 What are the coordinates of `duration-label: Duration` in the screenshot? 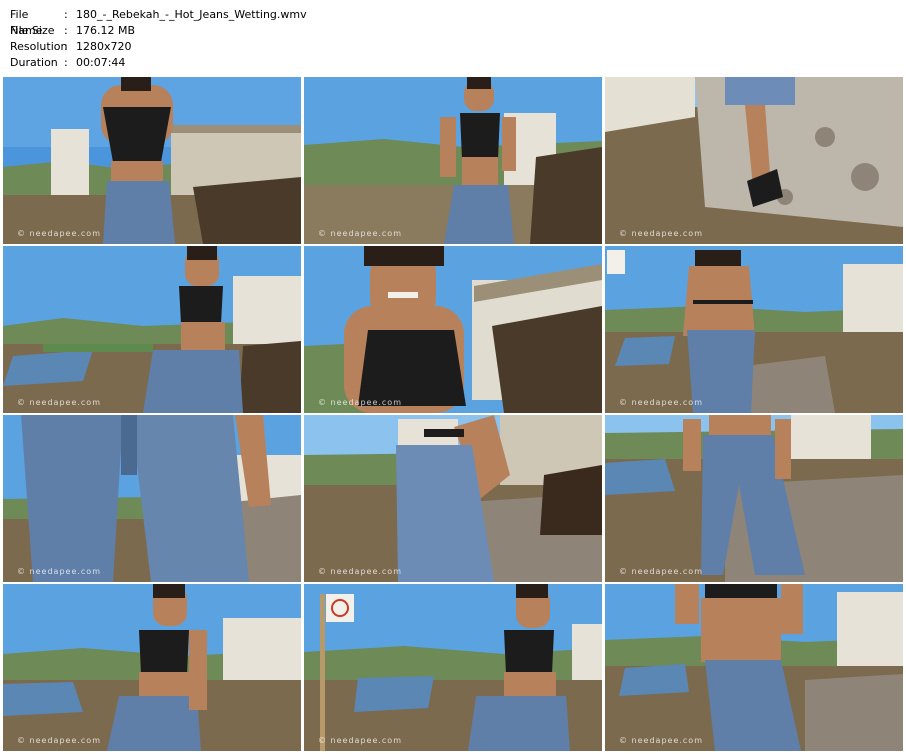 It's located at (34, 62).